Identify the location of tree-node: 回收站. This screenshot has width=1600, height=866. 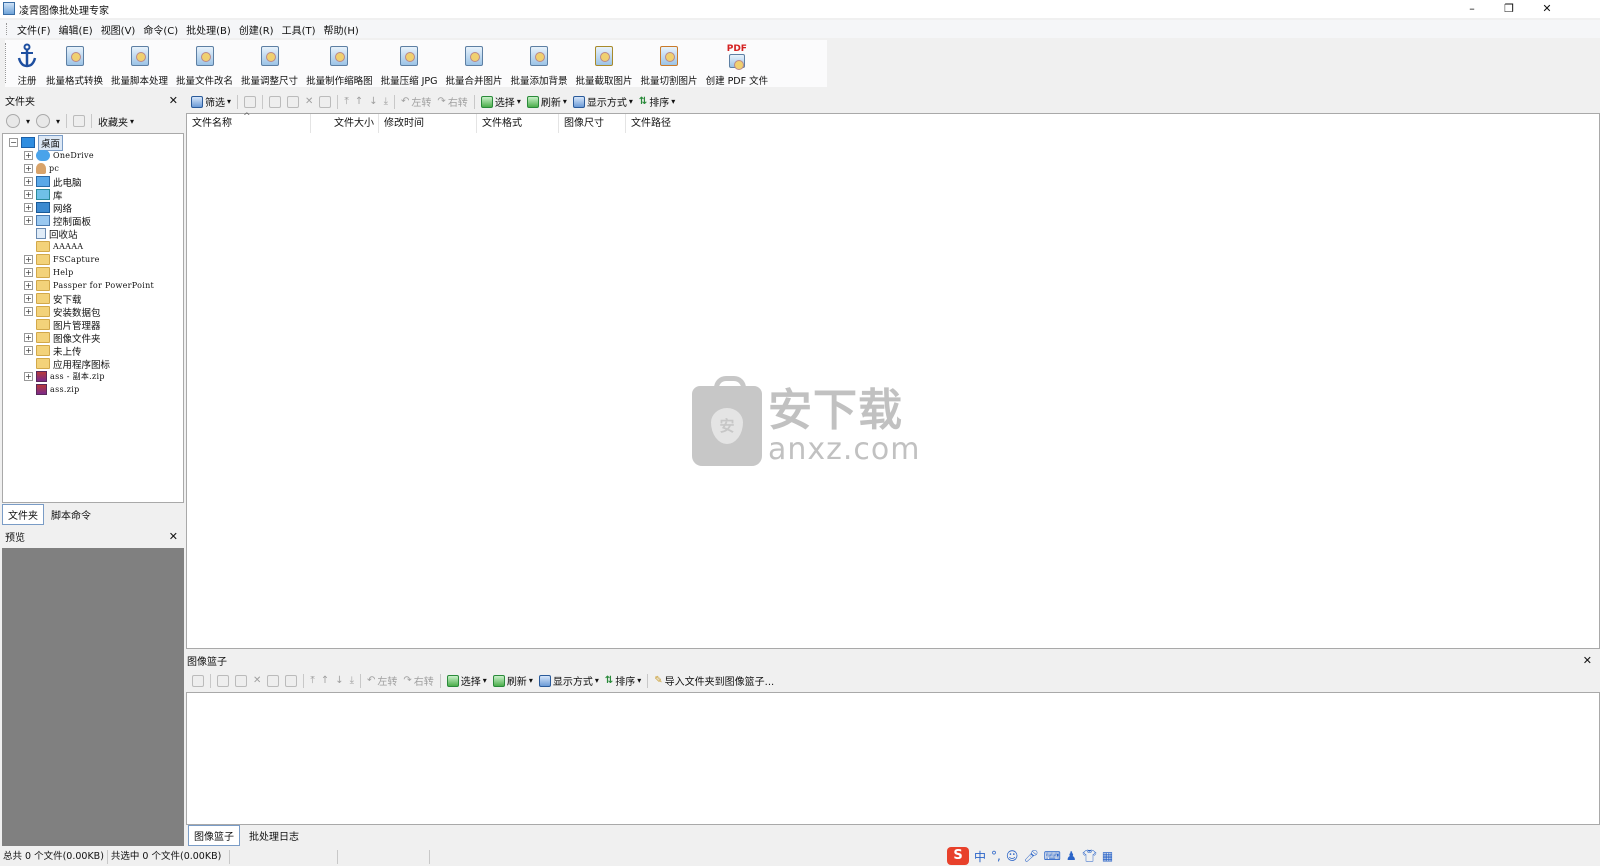
(93, 234).